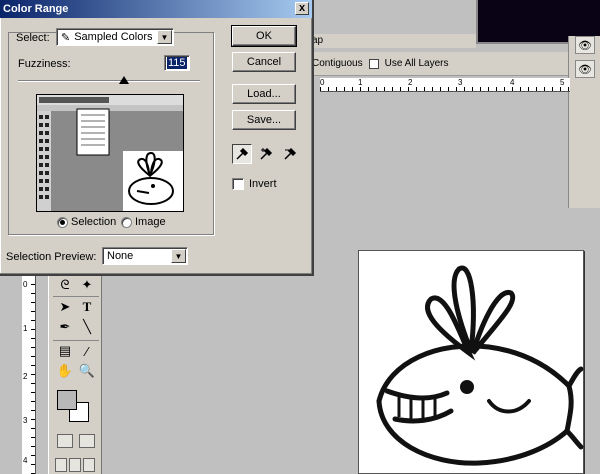 This screenshot has height=474, width=600. What do you see at coordinates (562, 82) in the screenshot?
I see `ruler-tick-label: 5` at bounding box center [562, 82].